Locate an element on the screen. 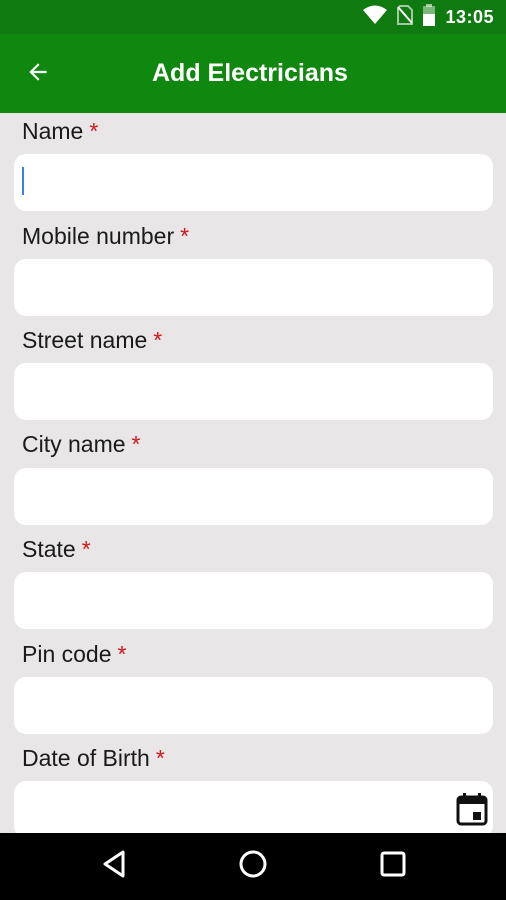 The height and width of the screenshot is (900, 506). back-button is located at coordinates (38, 74).